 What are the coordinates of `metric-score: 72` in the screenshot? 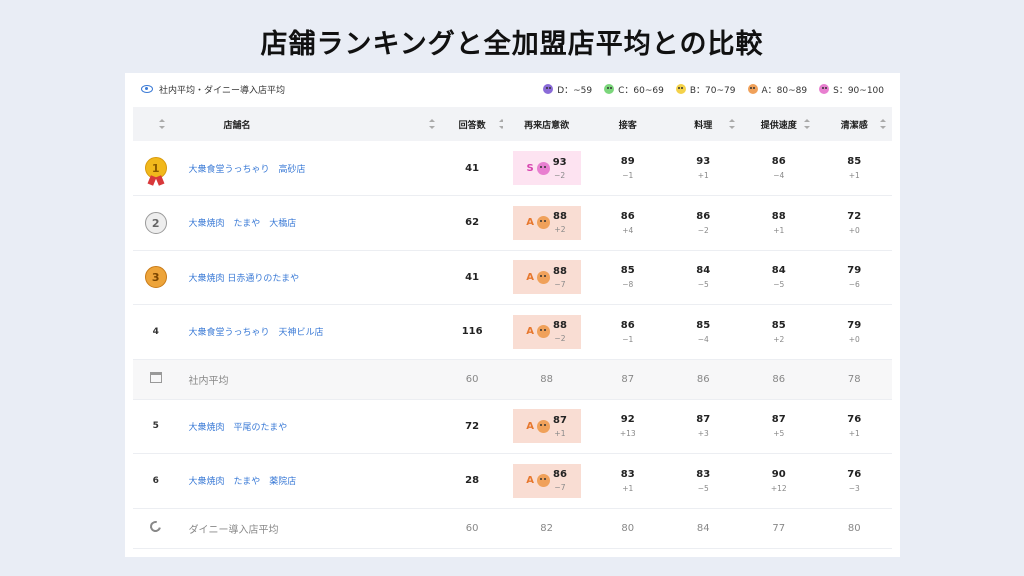 It's located at (854, 216).